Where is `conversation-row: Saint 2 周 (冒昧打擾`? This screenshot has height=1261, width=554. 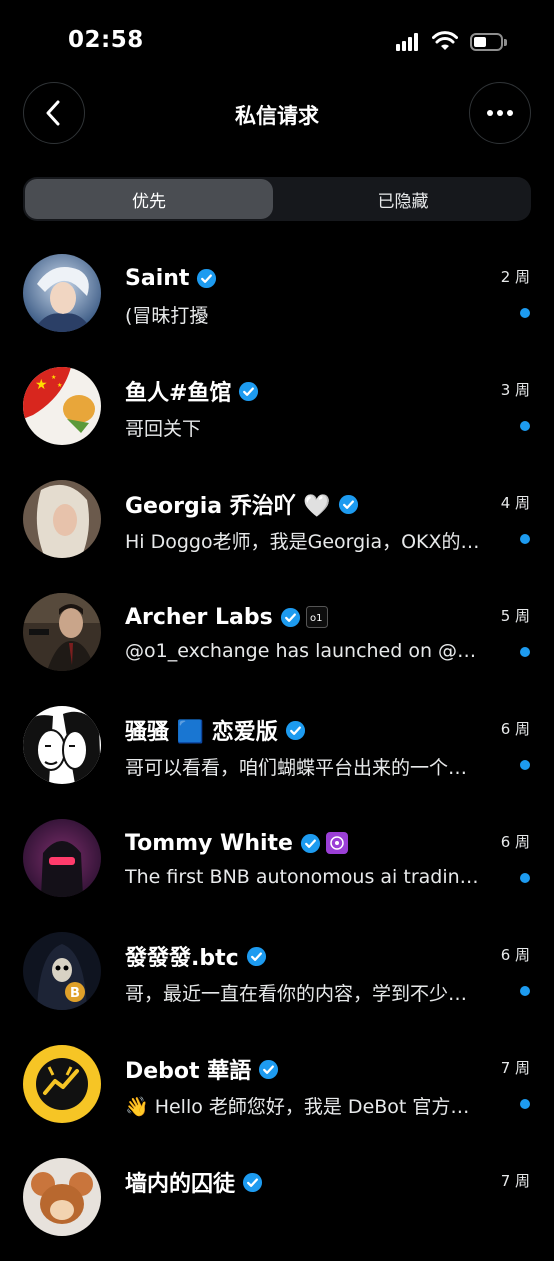 conversation-row: Saint 2 周 (冒昧打擾 is located at coordinates (277, 300).